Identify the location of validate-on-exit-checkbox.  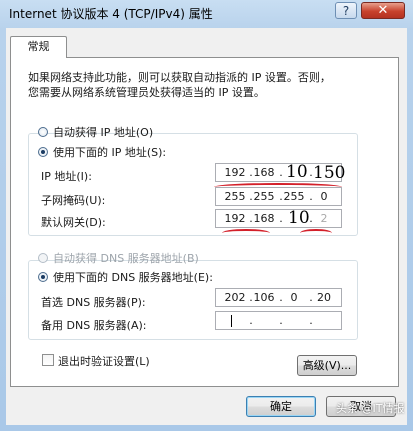
(48, 360).